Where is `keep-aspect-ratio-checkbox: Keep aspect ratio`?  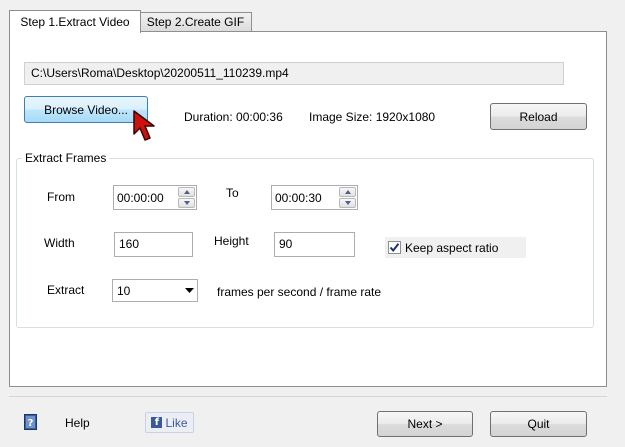 keep-aspect-ratio-checkbox: Keep aspect ratio is located at coordinates (455, 247).